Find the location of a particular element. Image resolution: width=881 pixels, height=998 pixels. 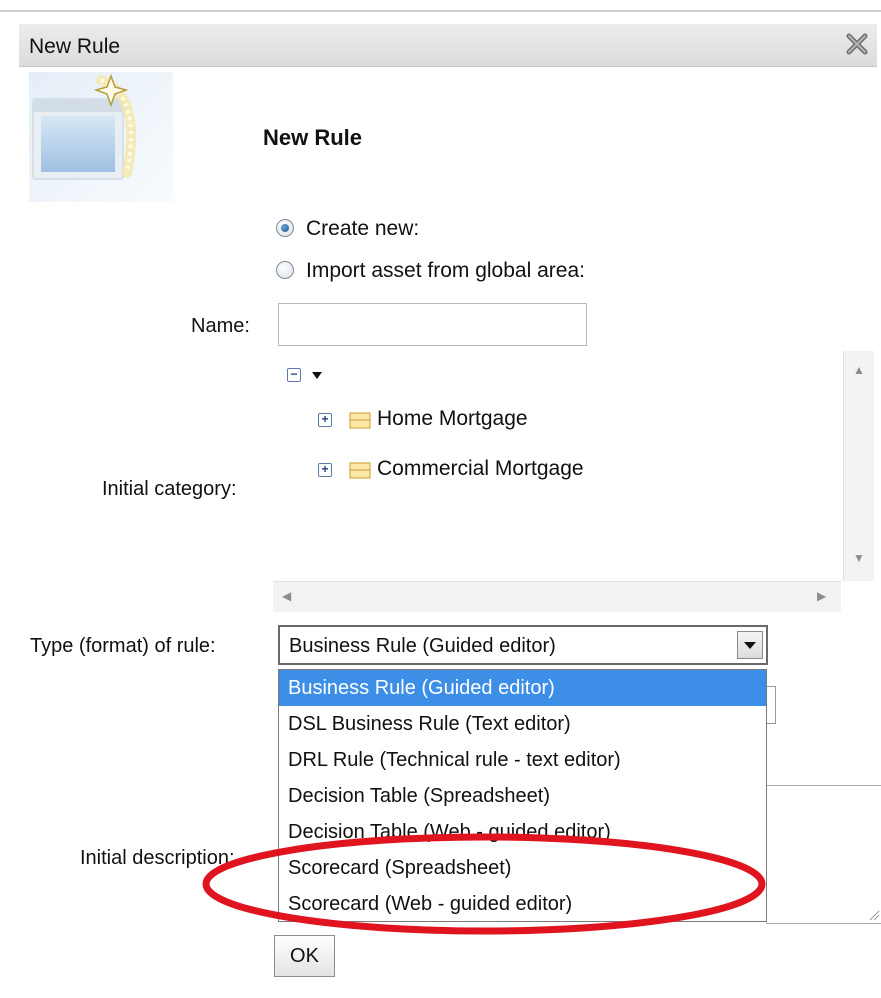

obscured-control-edge is located at coordinates (771, 705).